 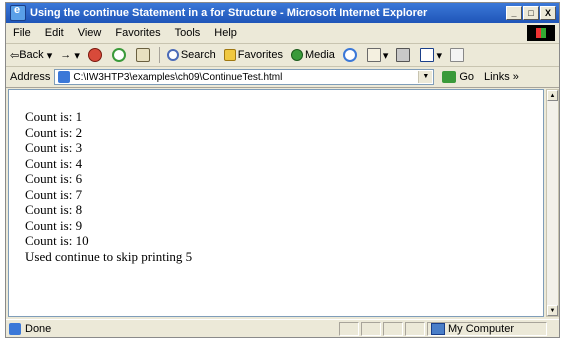 I want to click on page-done-icon, so click(x=15, y=329).